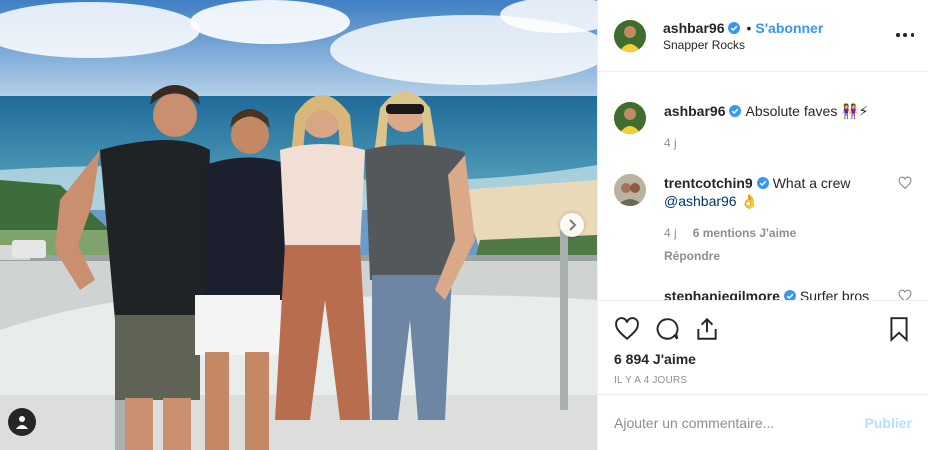 The image size is (928, 450). I want to click on user-tag-icon, so click(22, 422).